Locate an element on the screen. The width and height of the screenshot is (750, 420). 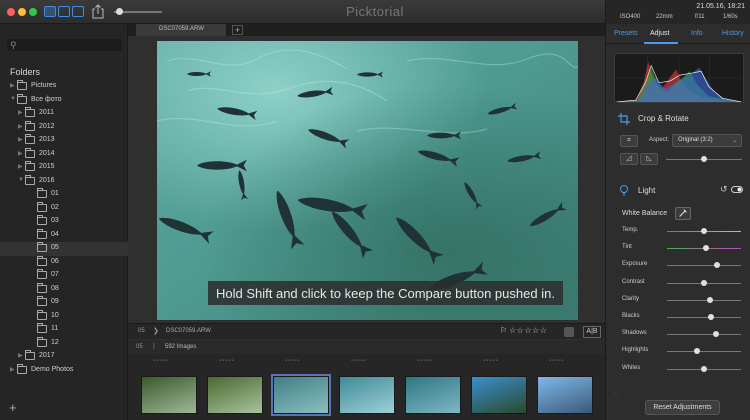
reset-adjustments-button: Reset Adjustments is located at coordinates (682, 407).